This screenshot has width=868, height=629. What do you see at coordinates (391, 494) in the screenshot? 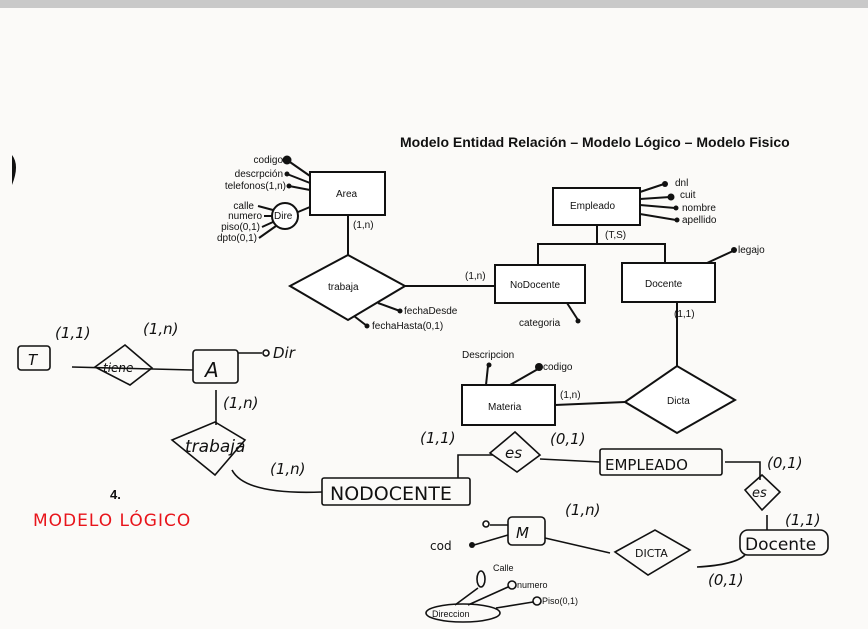
I see `svg-text: NODOCENTE` at bounding box center [391, 494].